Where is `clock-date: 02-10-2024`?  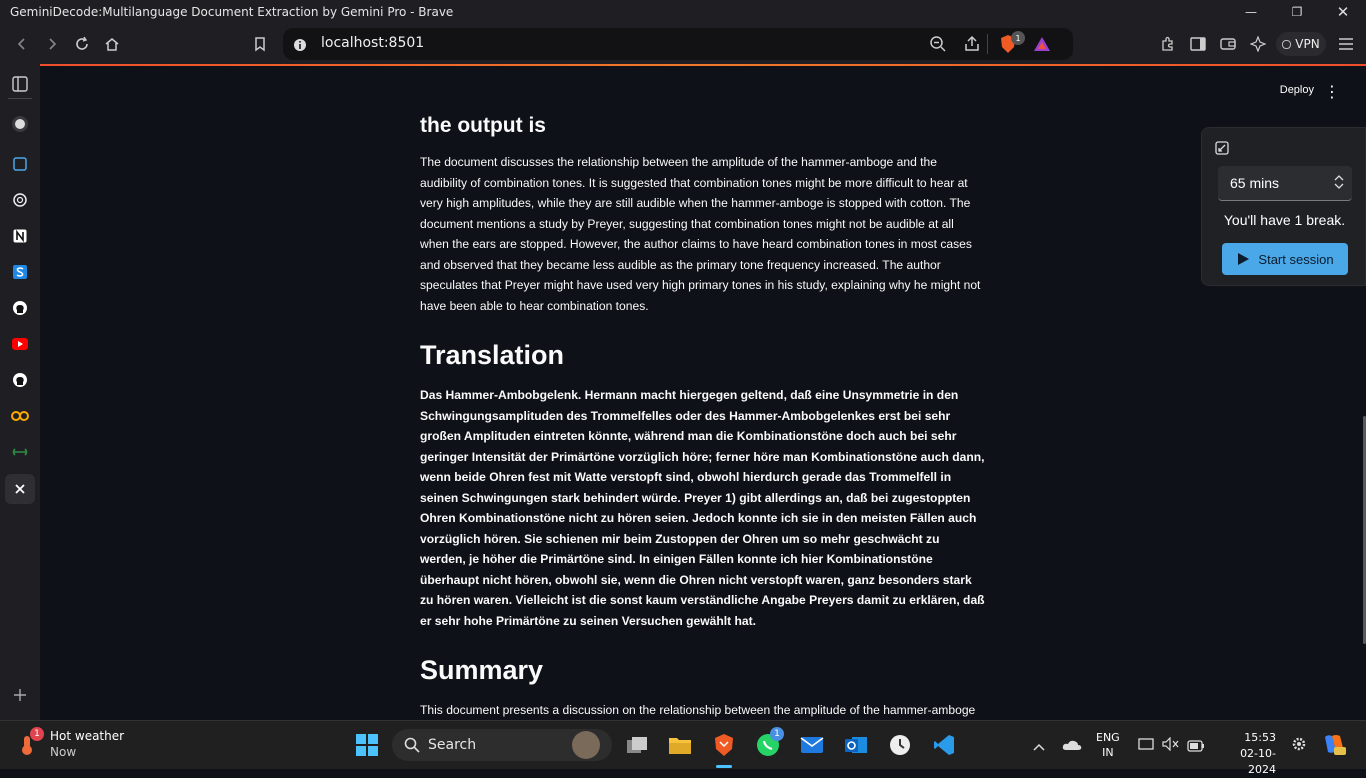 clock-date: 02-10-2024 is located at coordinates (1258, 761).